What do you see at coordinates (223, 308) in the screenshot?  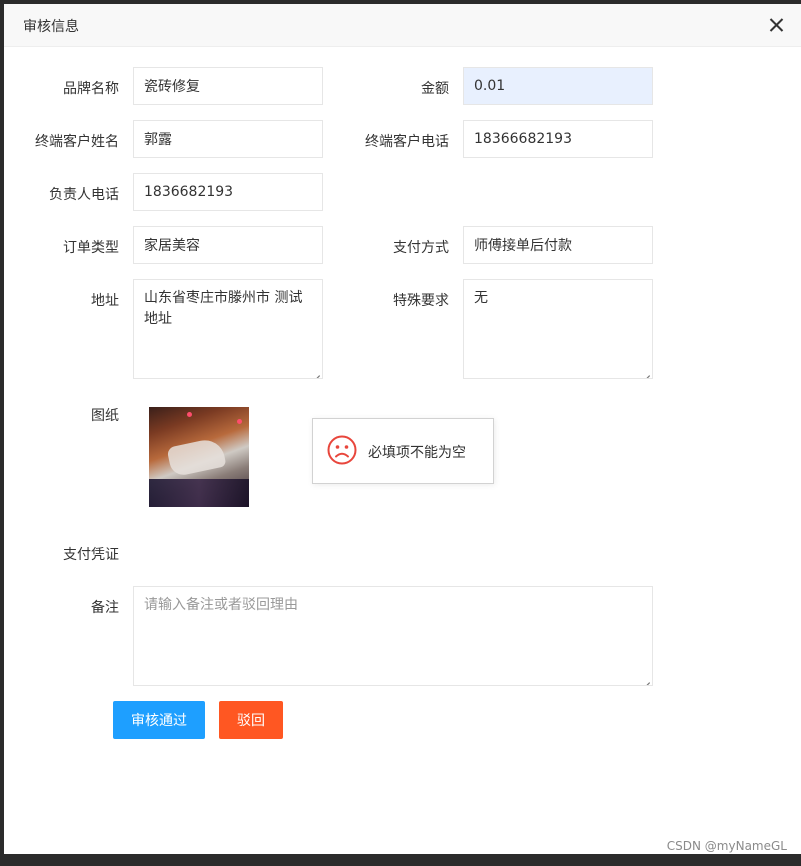 I see `address-text: 山东省枣庄市滕州市 测试地址` at bounding box center [223, 308].